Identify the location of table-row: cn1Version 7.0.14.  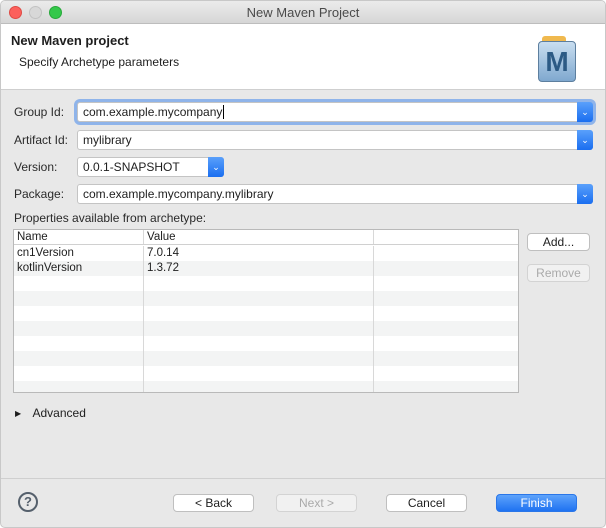
(266, 253).